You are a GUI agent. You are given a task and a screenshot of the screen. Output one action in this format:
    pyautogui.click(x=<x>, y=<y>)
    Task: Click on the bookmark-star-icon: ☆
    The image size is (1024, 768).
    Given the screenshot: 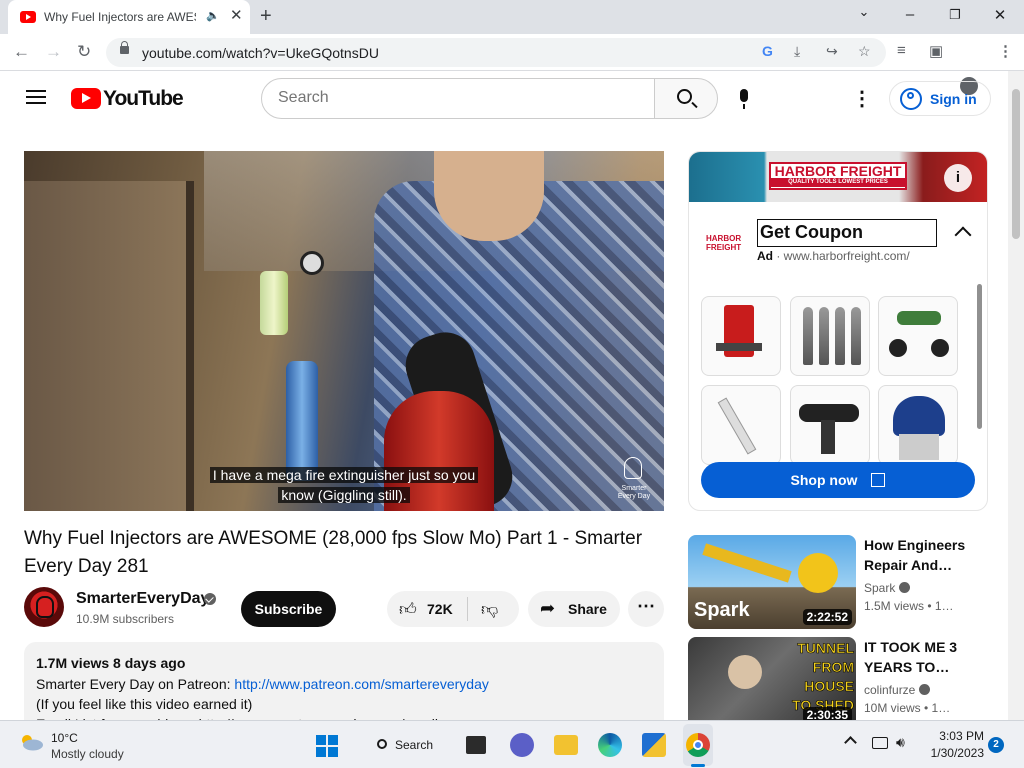 What is the action you would take?
    pyautogui.click(x=864, y=51)
    